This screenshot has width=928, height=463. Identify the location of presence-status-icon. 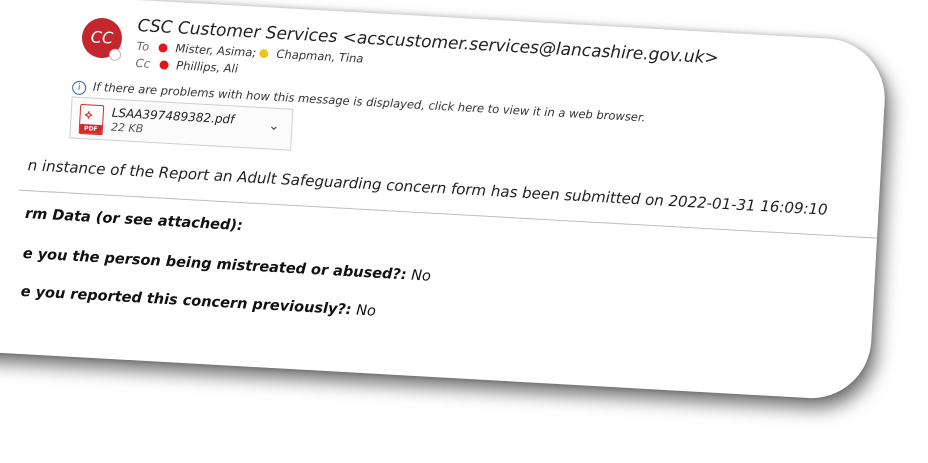
(115, 55).